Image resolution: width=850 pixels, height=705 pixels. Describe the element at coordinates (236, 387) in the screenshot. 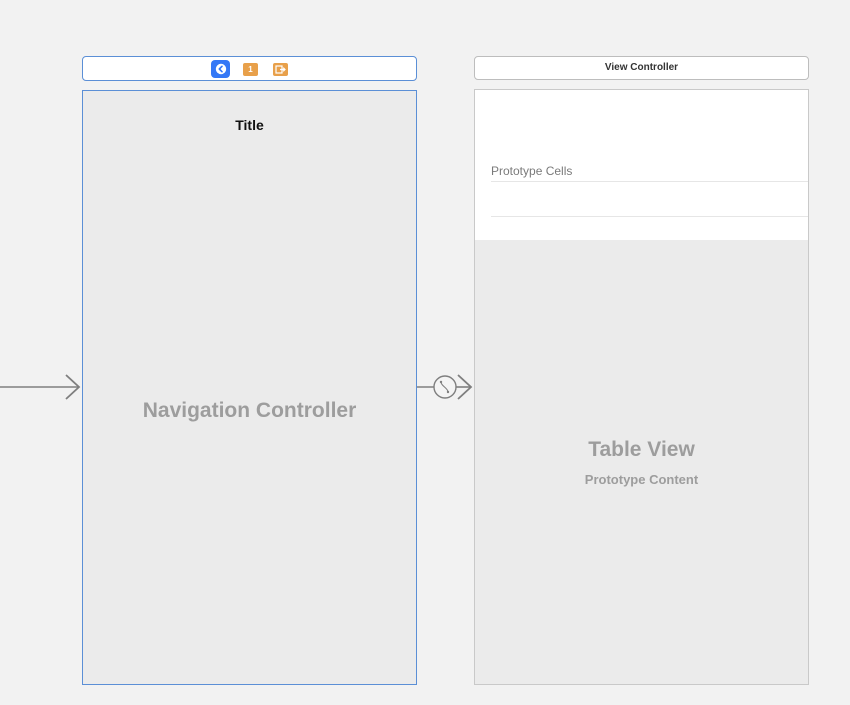

I see `scene-connections` at that location.